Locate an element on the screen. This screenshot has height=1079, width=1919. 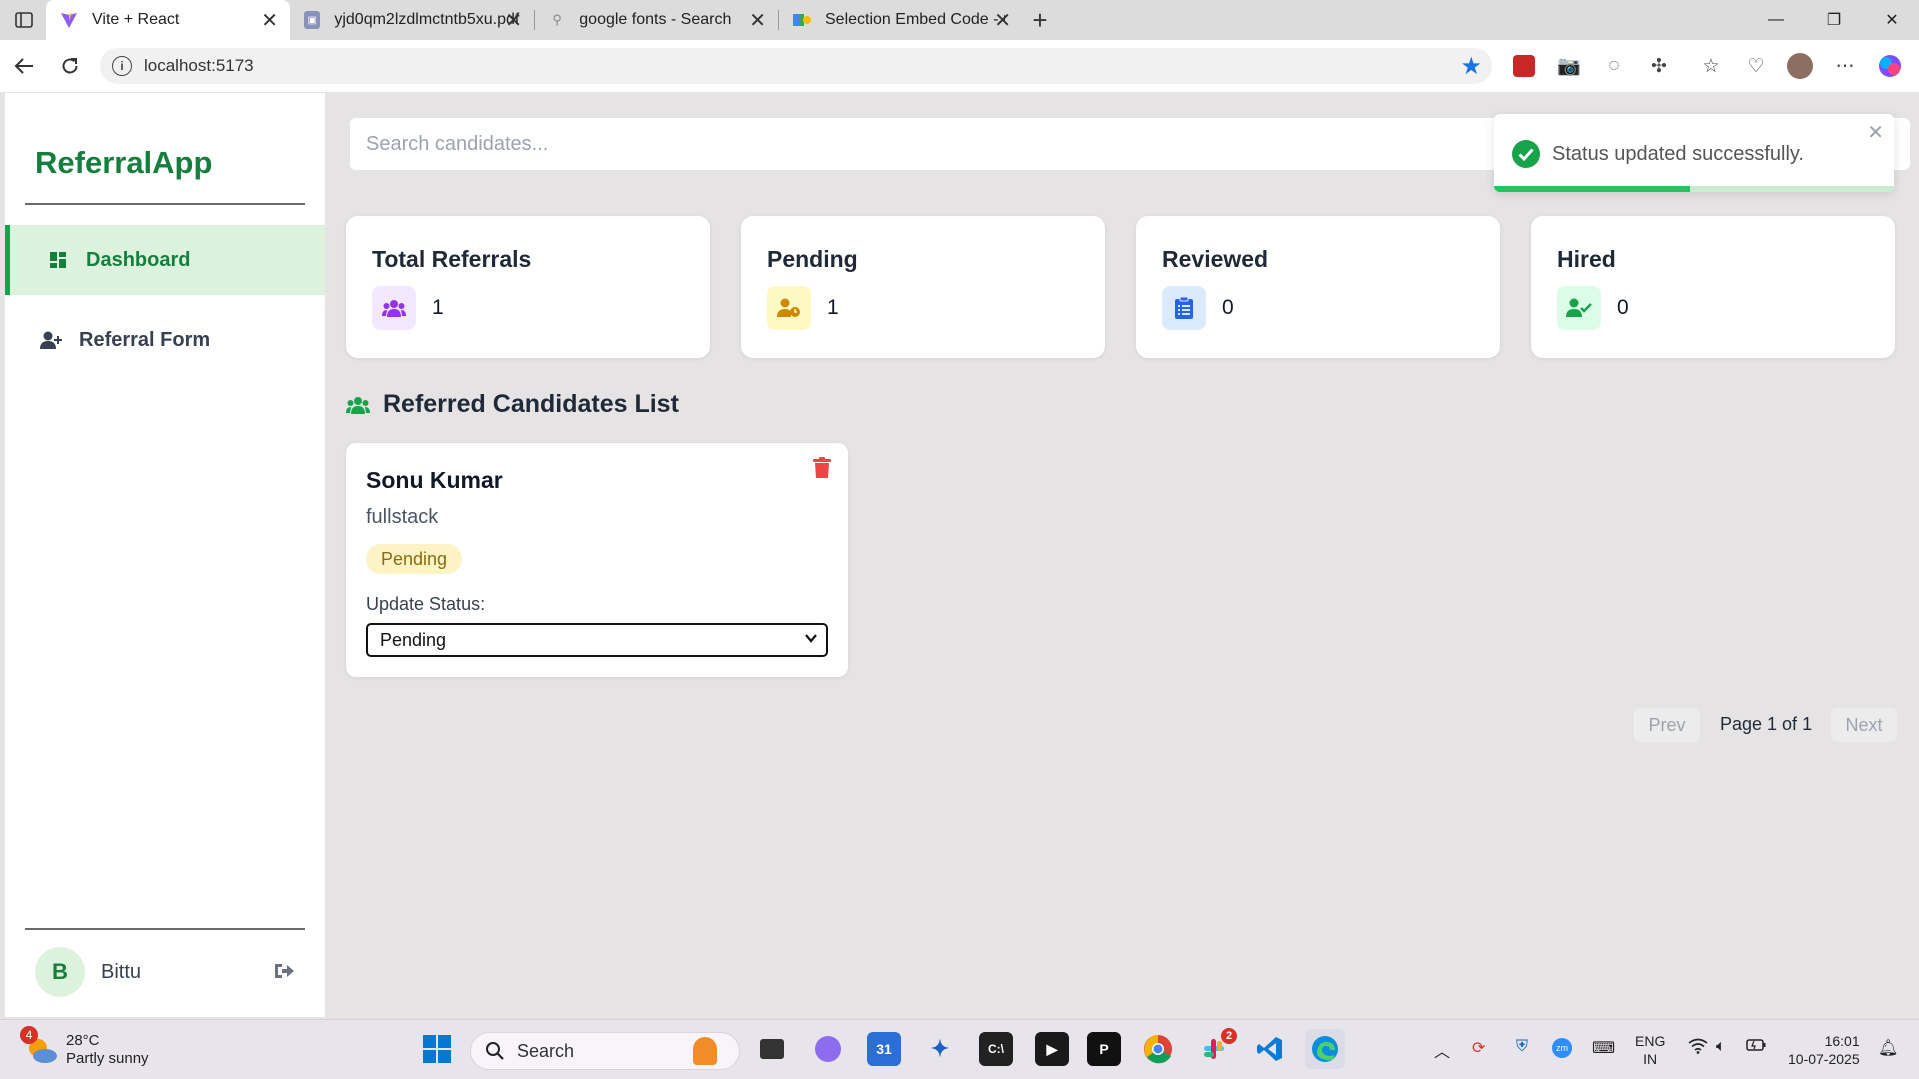
sync-icon: ⟳ is located at coordinates (1478, 1048).